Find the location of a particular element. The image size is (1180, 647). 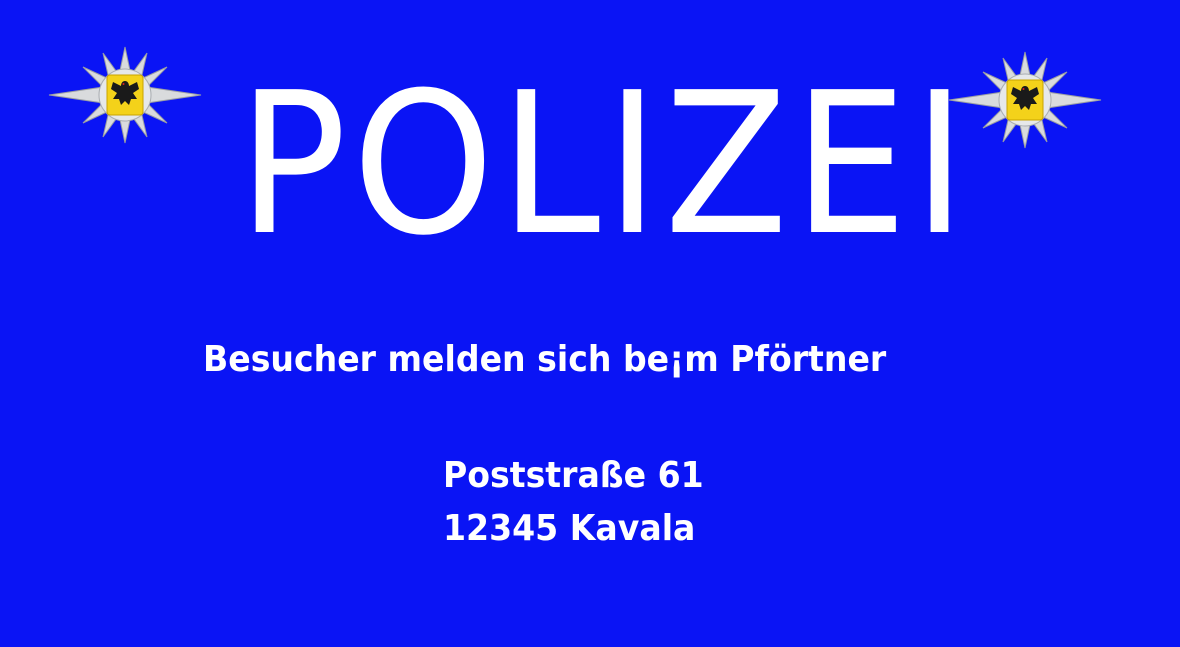

address-city: 12345 Kavala is located at coordinates (569, 528).